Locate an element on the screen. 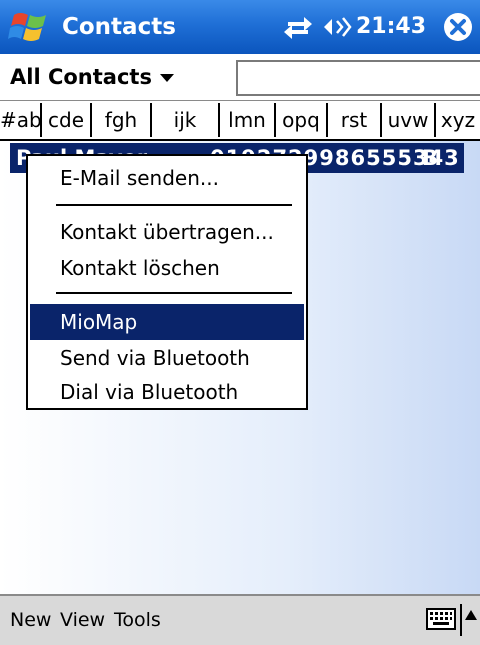 The height and width of the screenshot is (645, 480). windows-start-icon is located at coordinates (31, 27).